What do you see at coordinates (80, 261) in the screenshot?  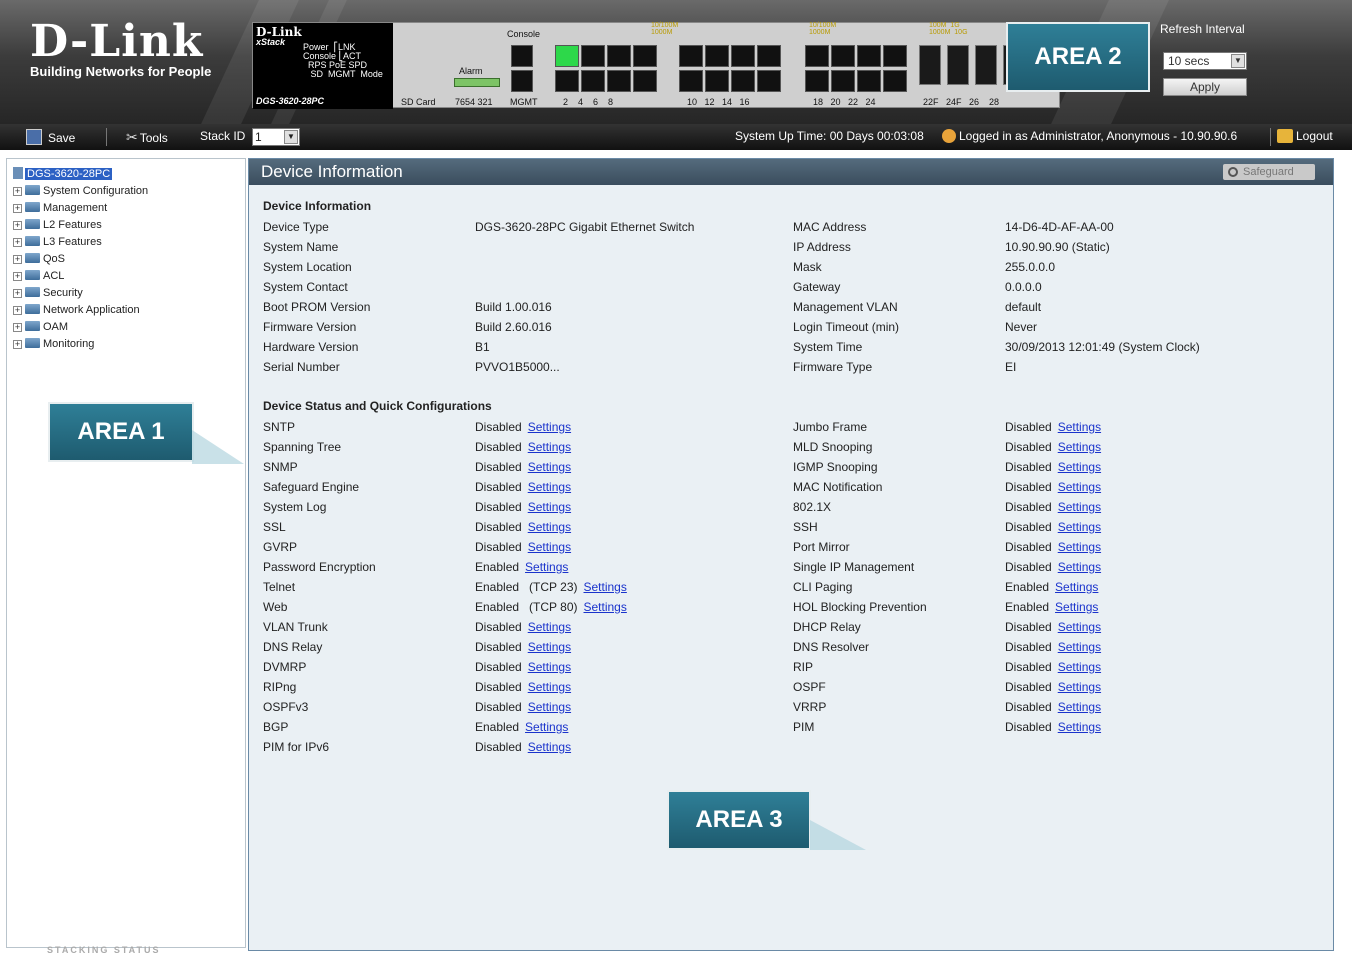 I see `tree-item-qos: + QoS` at bounding box center [80, 261].